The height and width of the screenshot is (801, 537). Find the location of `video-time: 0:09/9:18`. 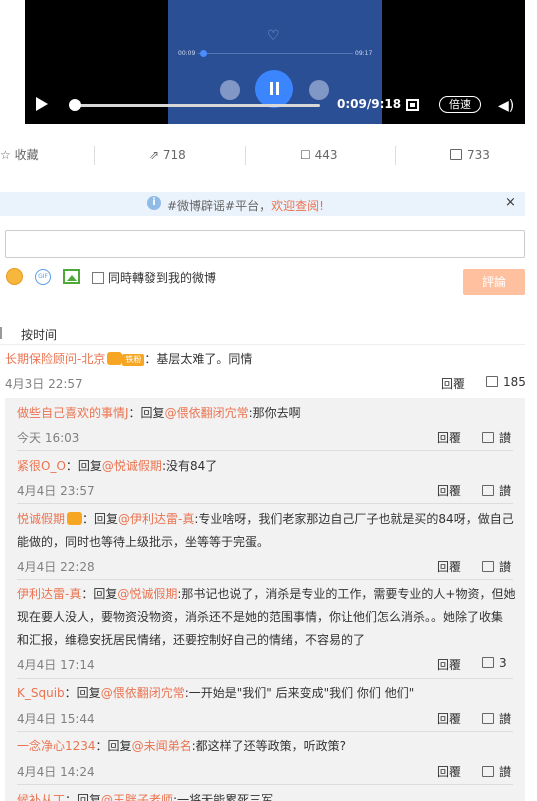

video-time: 0:09/9:18 is located at coordinates (369, 104).